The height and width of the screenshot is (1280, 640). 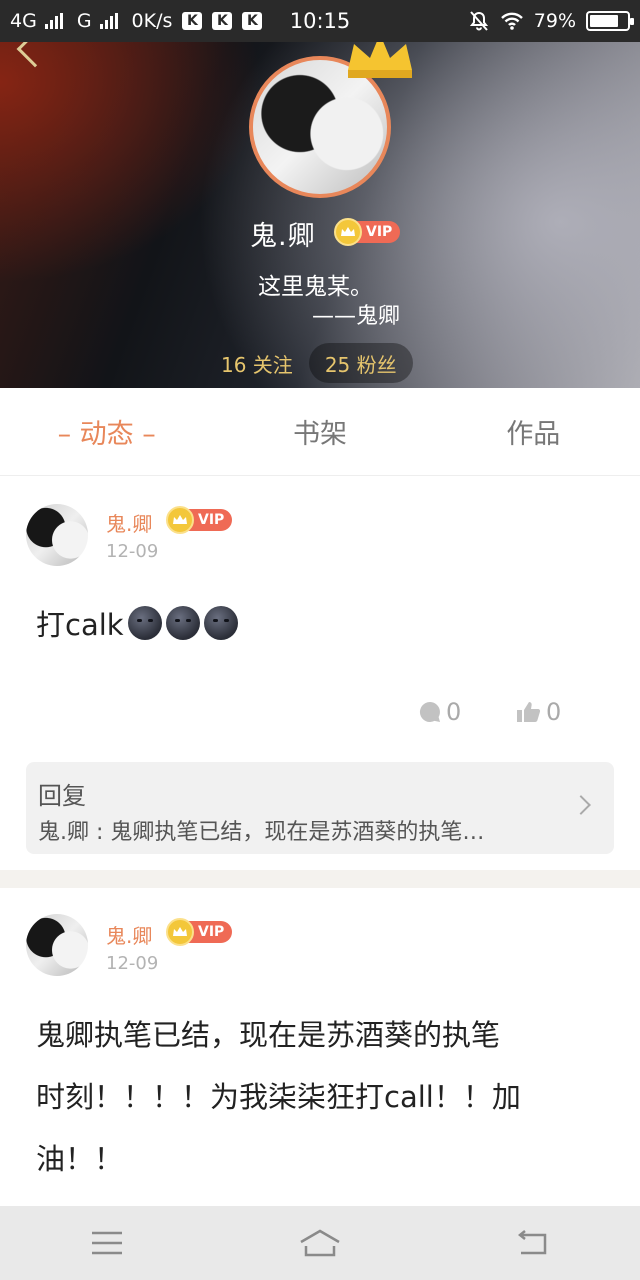 What do you see at coordinates (360, 363) in the screenshot?
I see `fans-count: 25 粉丝` at bounding box center [360, 363].